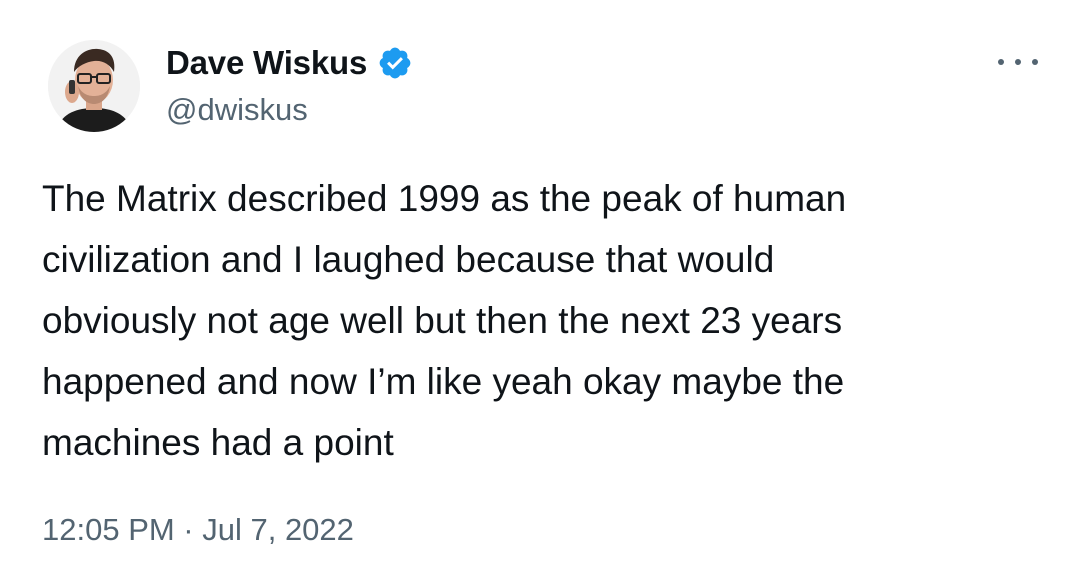 This screenshot has width=1080, height=567. I want to click on verified-badge-icon, so click(395, 63).